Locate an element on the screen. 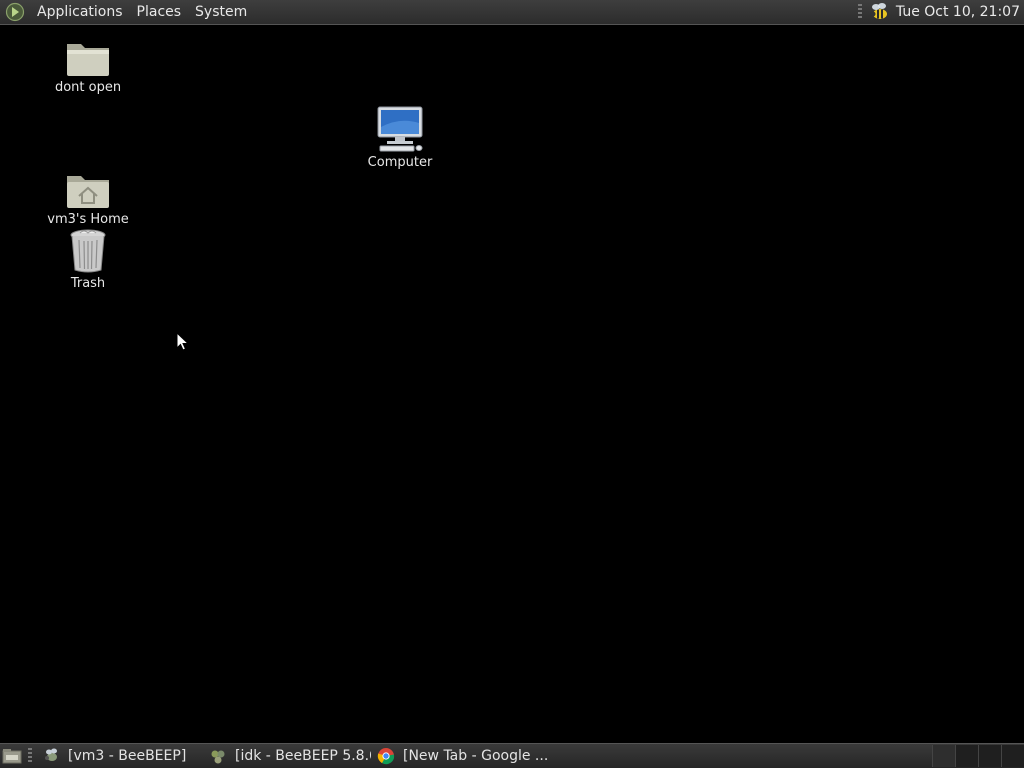 The width and height of the screenshot is (1024, 768). mouse-cursor-icon is located at coordinates (183, 341).